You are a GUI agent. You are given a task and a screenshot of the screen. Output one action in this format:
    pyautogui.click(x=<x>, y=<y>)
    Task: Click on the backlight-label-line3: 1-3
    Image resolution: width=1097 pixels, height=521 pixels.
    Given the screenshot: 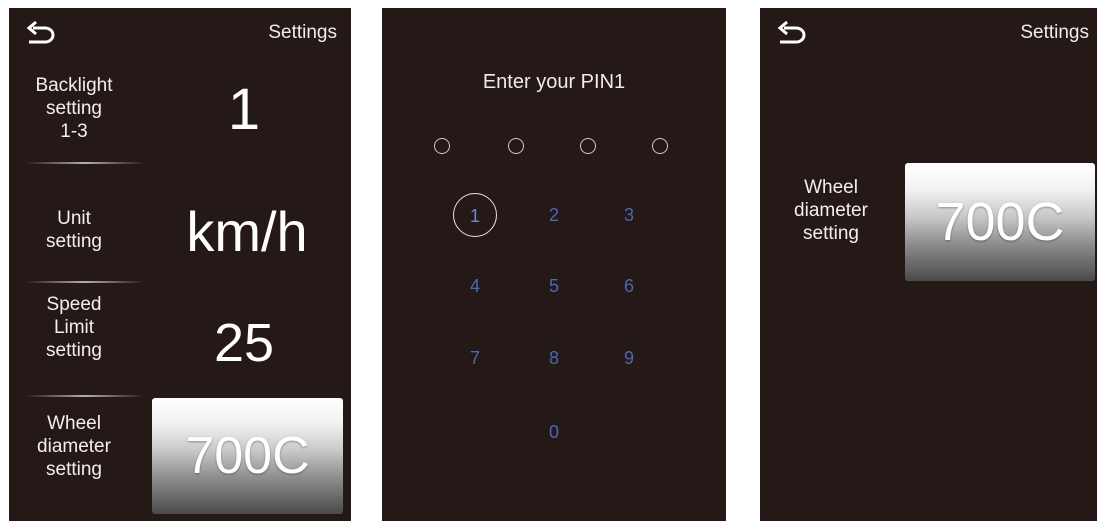 What is the action you would take?
    pyautogui.click(x=74, y=131)
    